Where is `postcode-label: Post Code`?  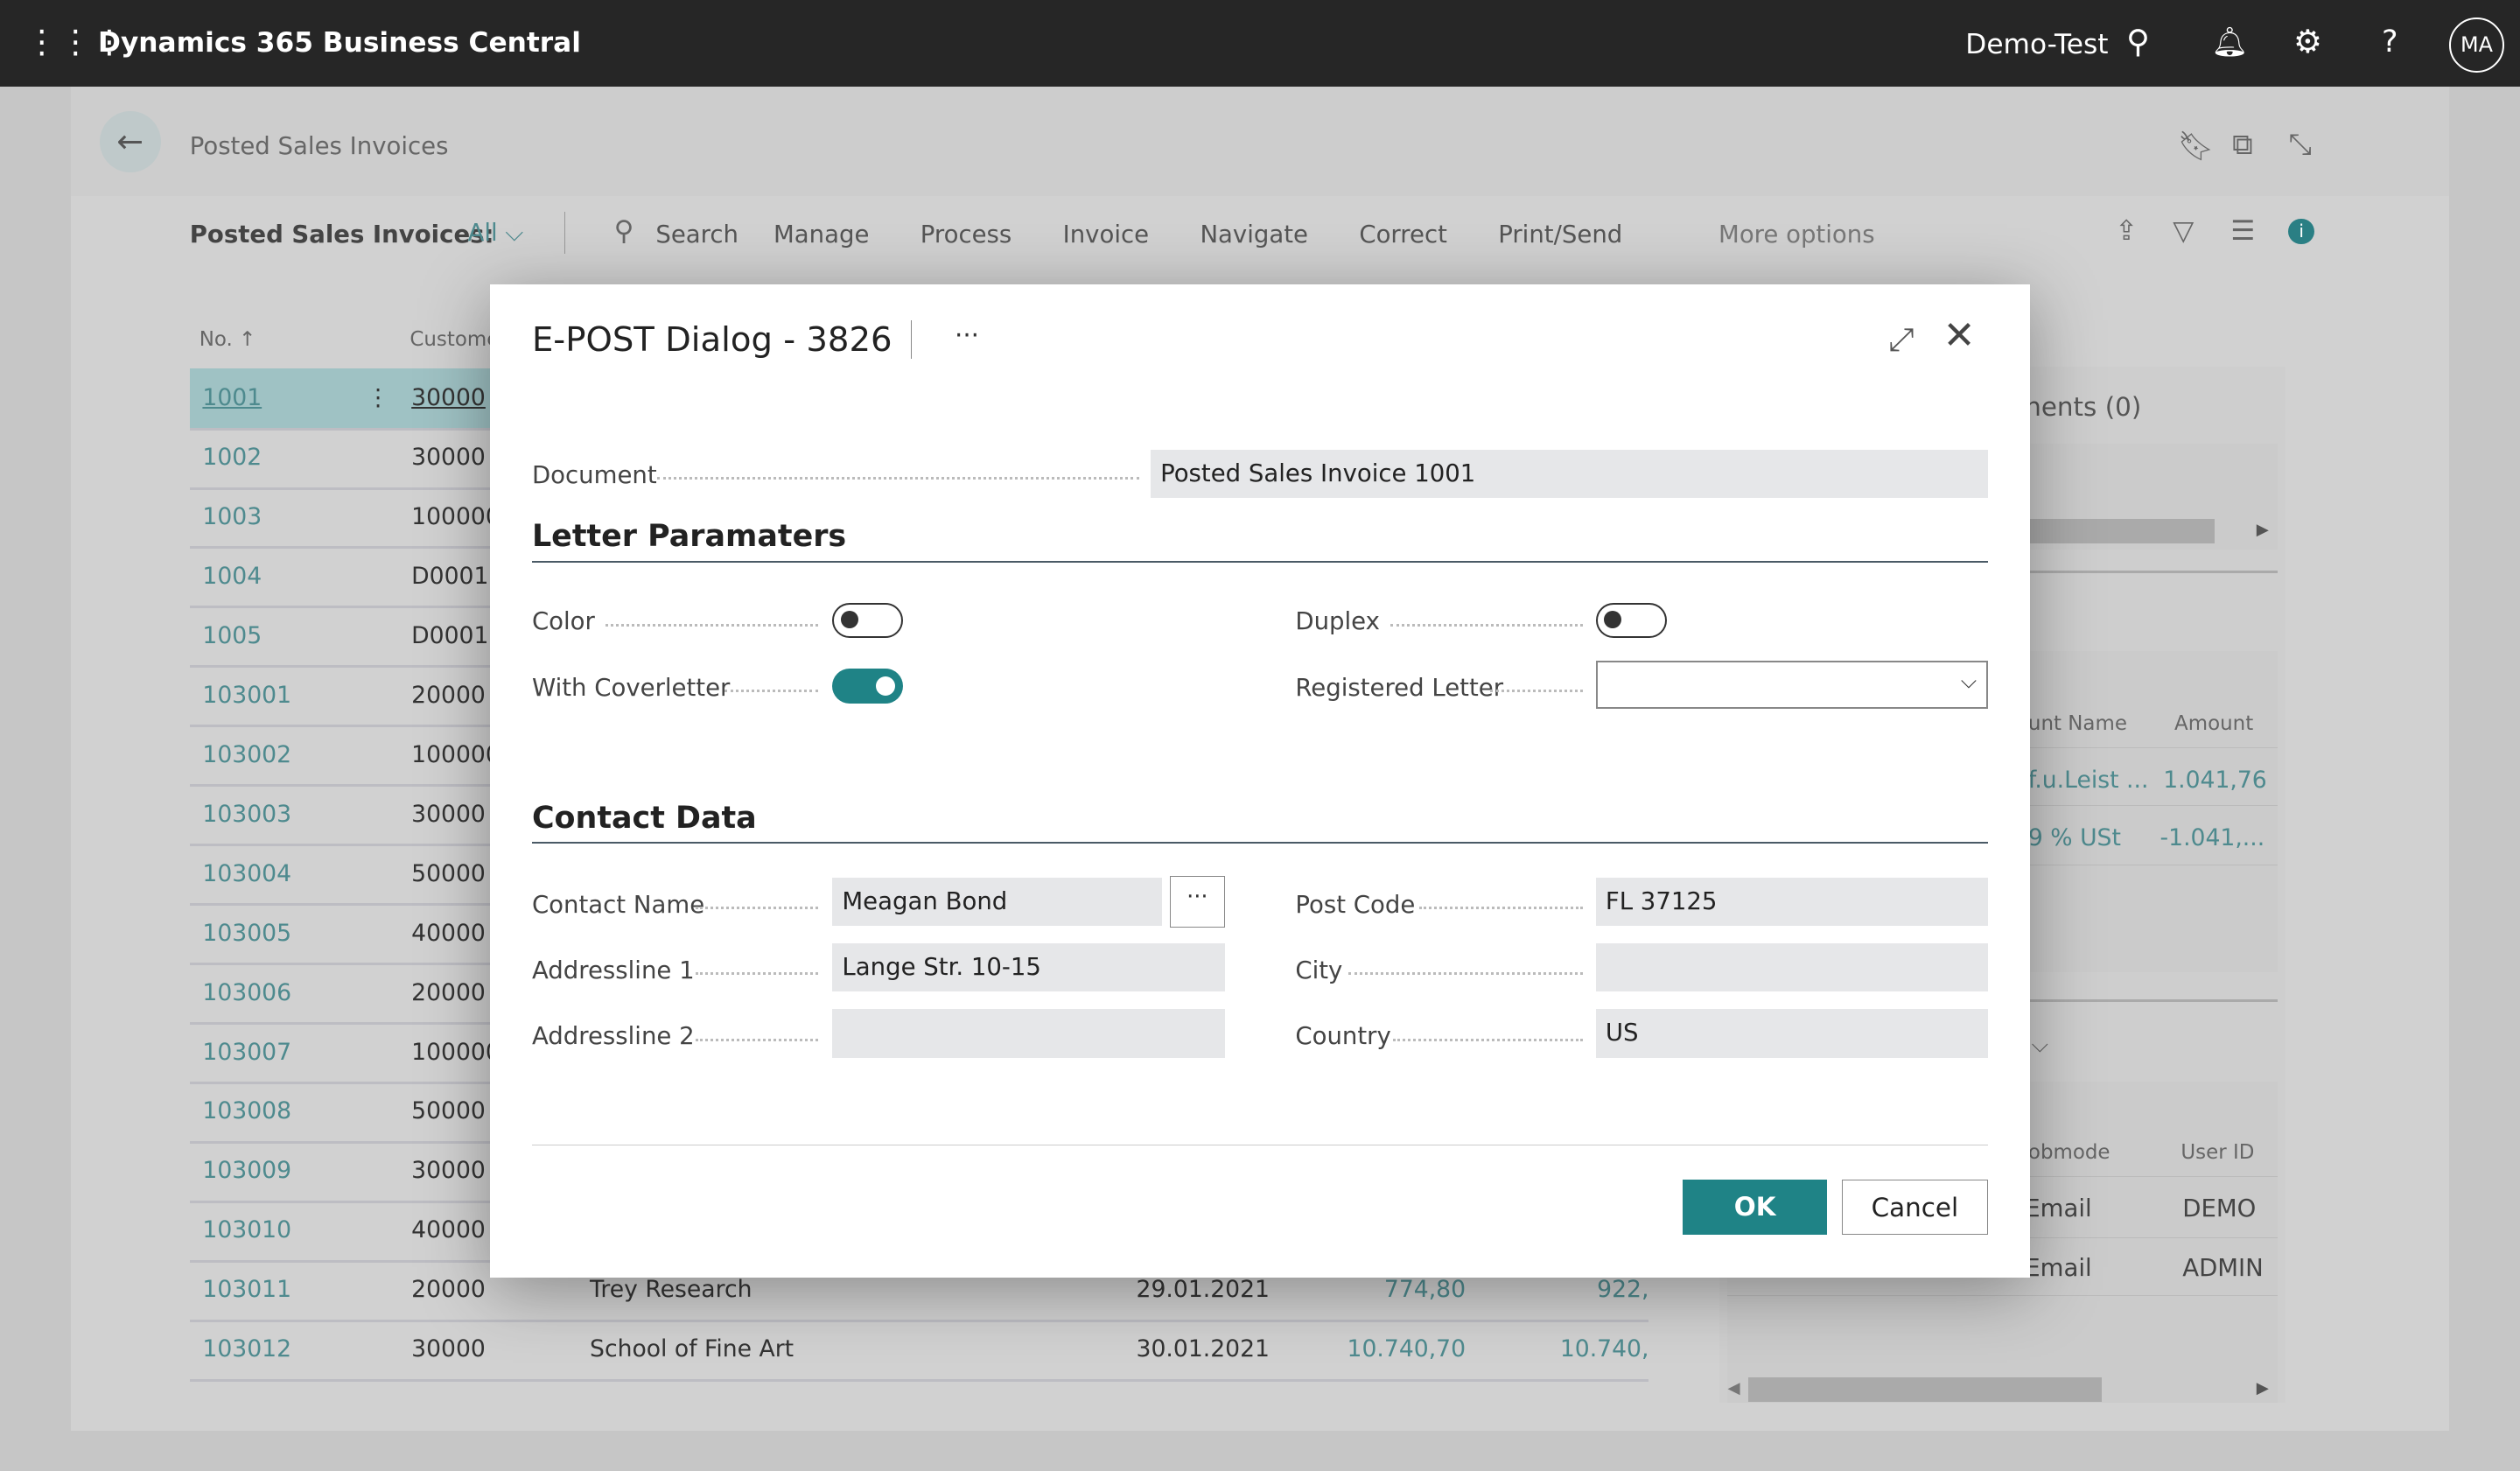
postcode-label: Post Code is located at coordinates (1355, 904).